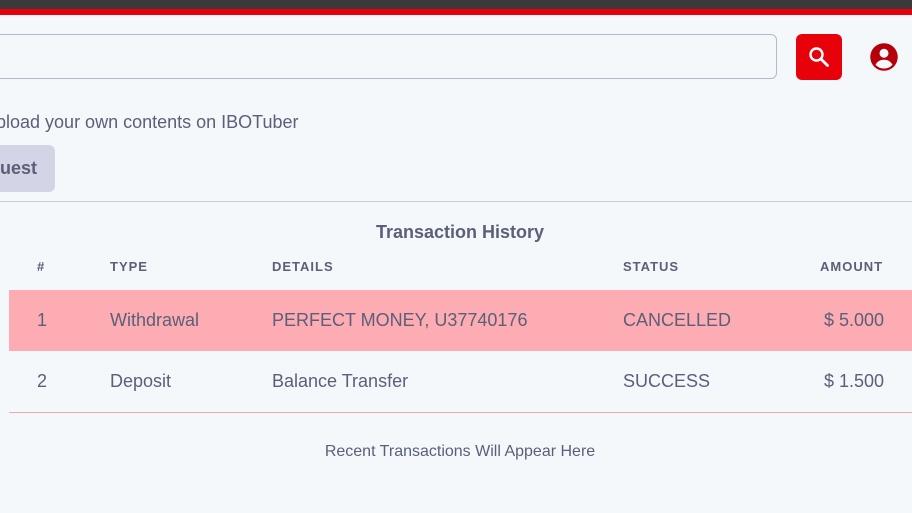  What do you see at coordinates (456, 201) in the screenshot?
I see `section-divider` at bounding box center [456, 201].